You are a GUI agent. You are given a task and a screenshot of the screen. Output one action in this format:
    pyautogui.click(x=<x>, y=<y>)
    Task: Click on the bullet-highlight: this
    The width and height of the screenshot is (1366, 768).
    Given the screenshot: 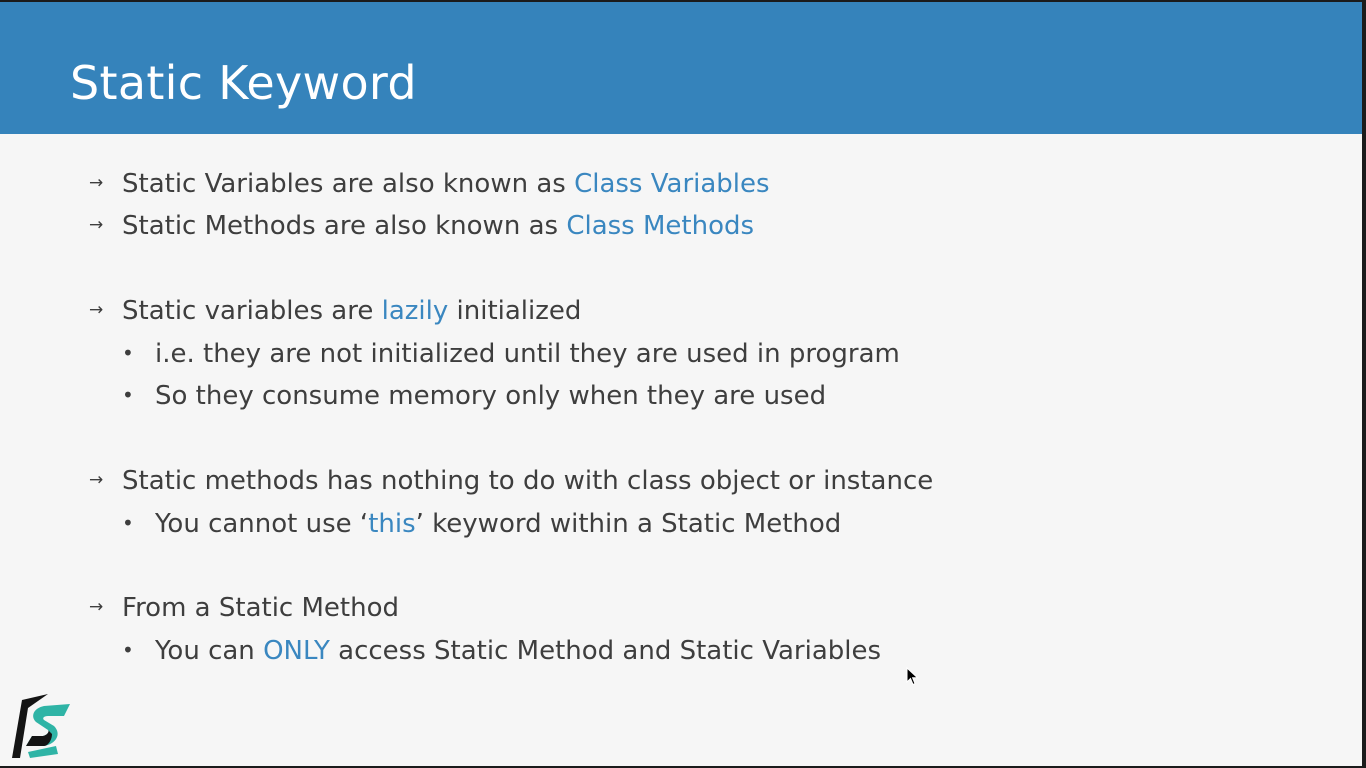 What is the action you would take?
    pyautogui.click(x=392, y=524)
    